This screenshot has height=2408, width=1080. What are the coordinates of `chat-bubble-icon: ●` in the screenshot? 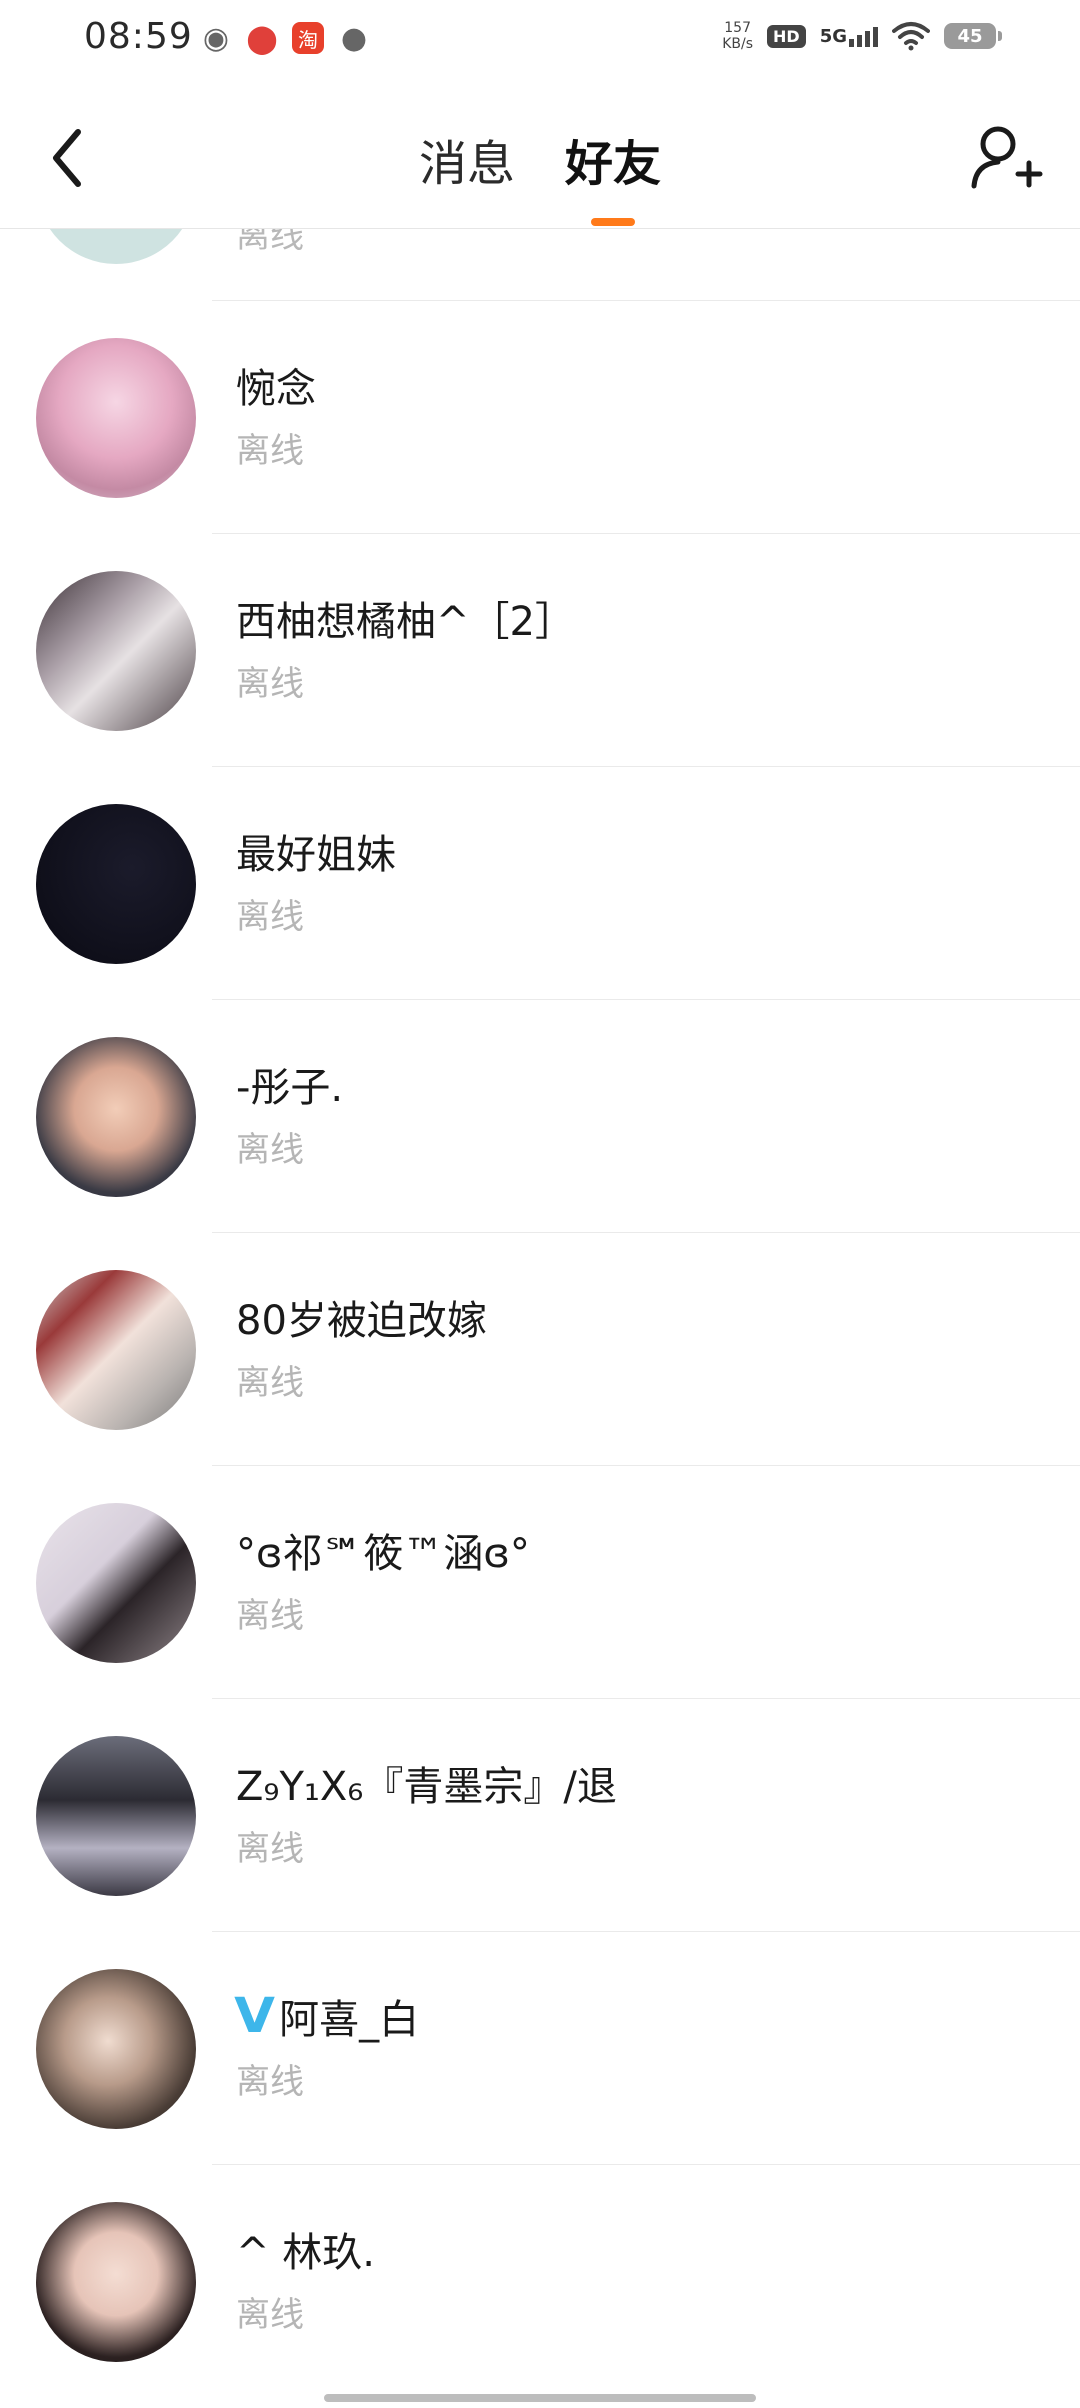 It's located at (354, 38).